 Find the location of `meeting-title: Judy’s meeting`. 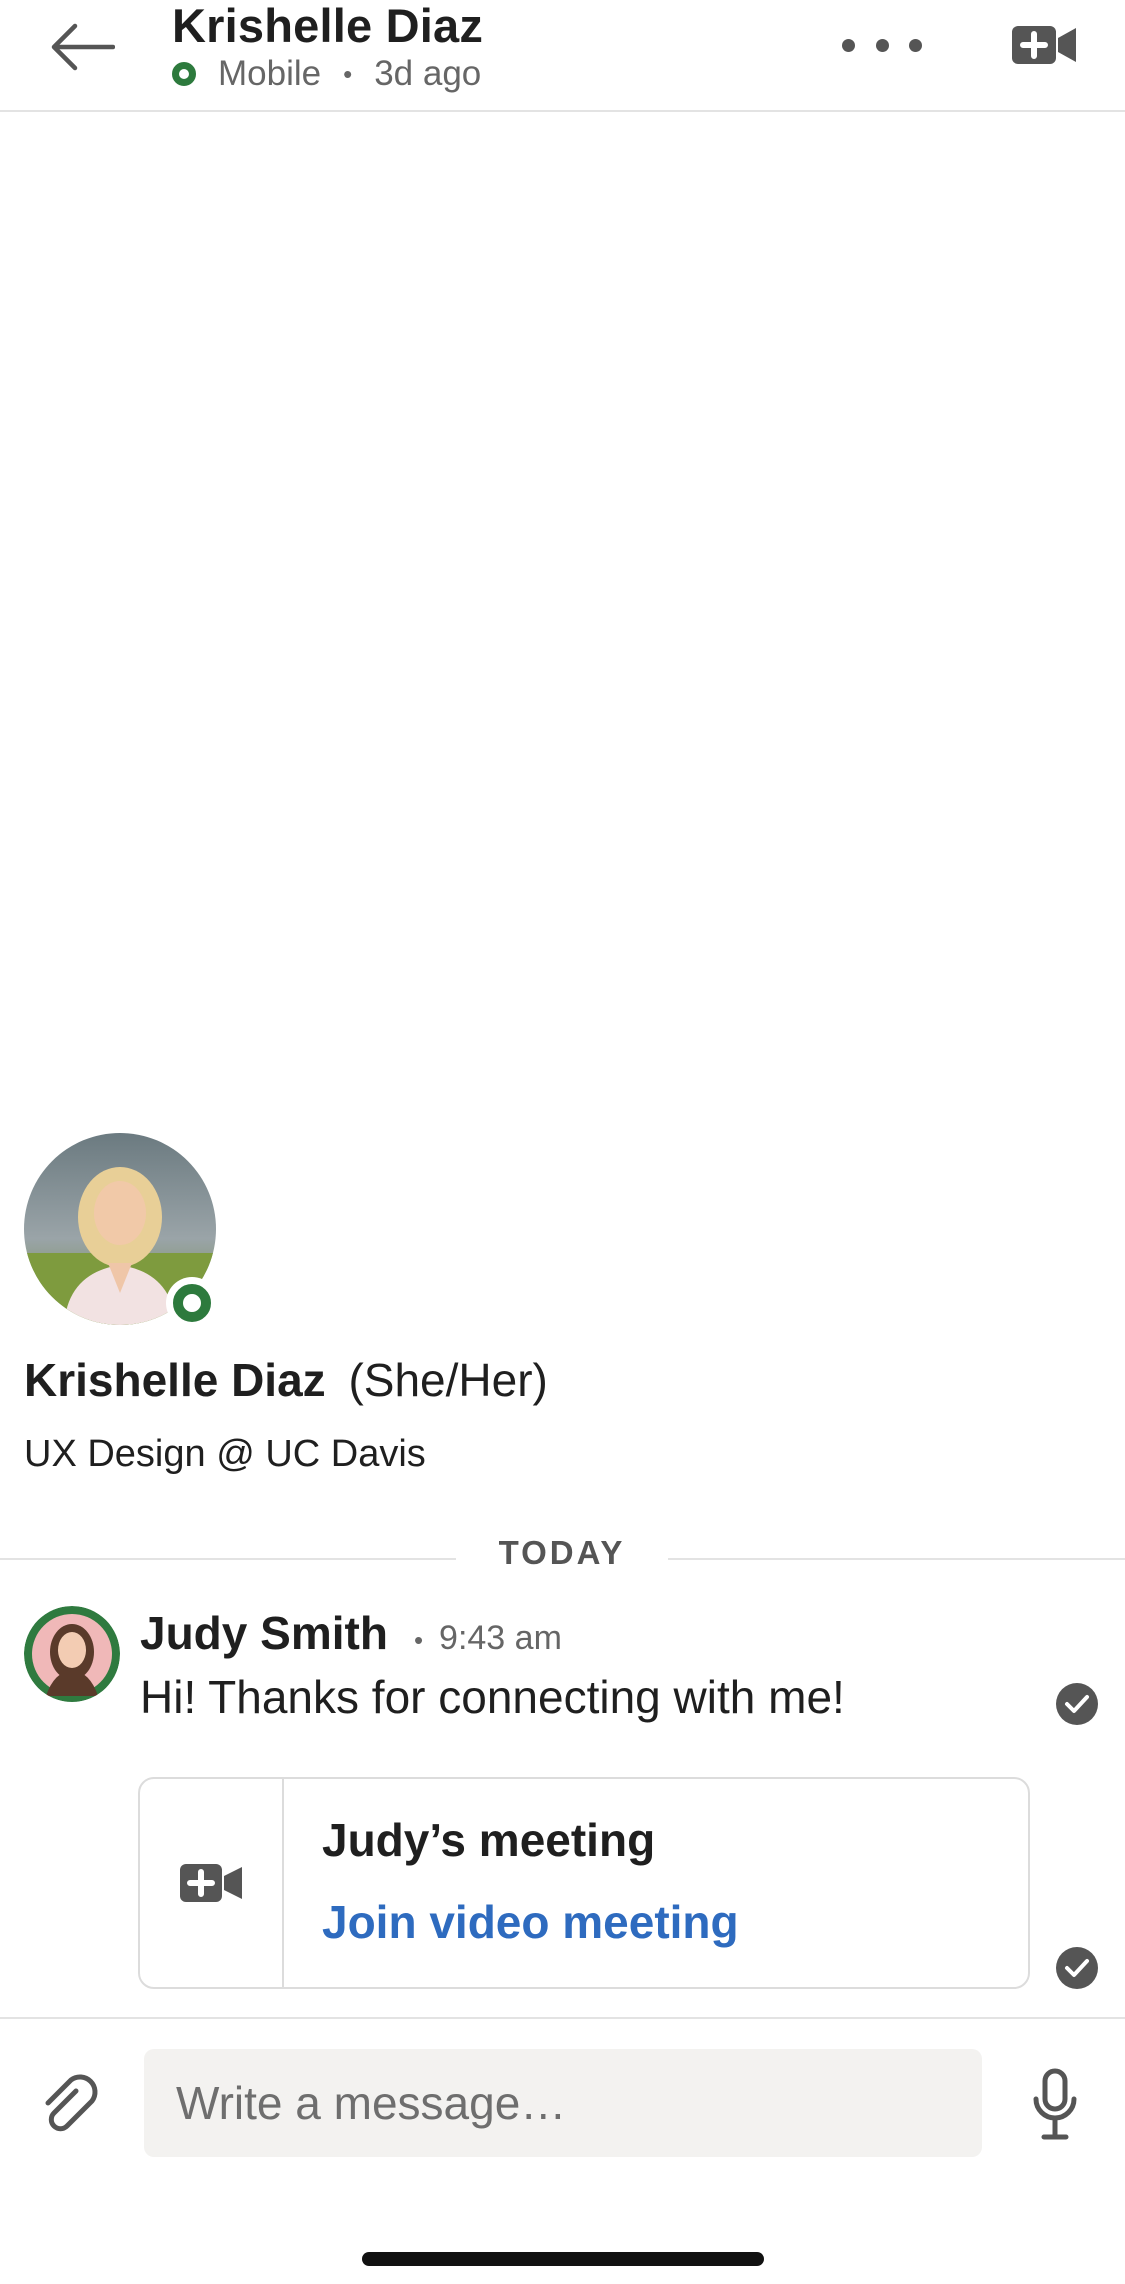

meeting-title: Judy’s meeting is located at coordinates (489, 1840).